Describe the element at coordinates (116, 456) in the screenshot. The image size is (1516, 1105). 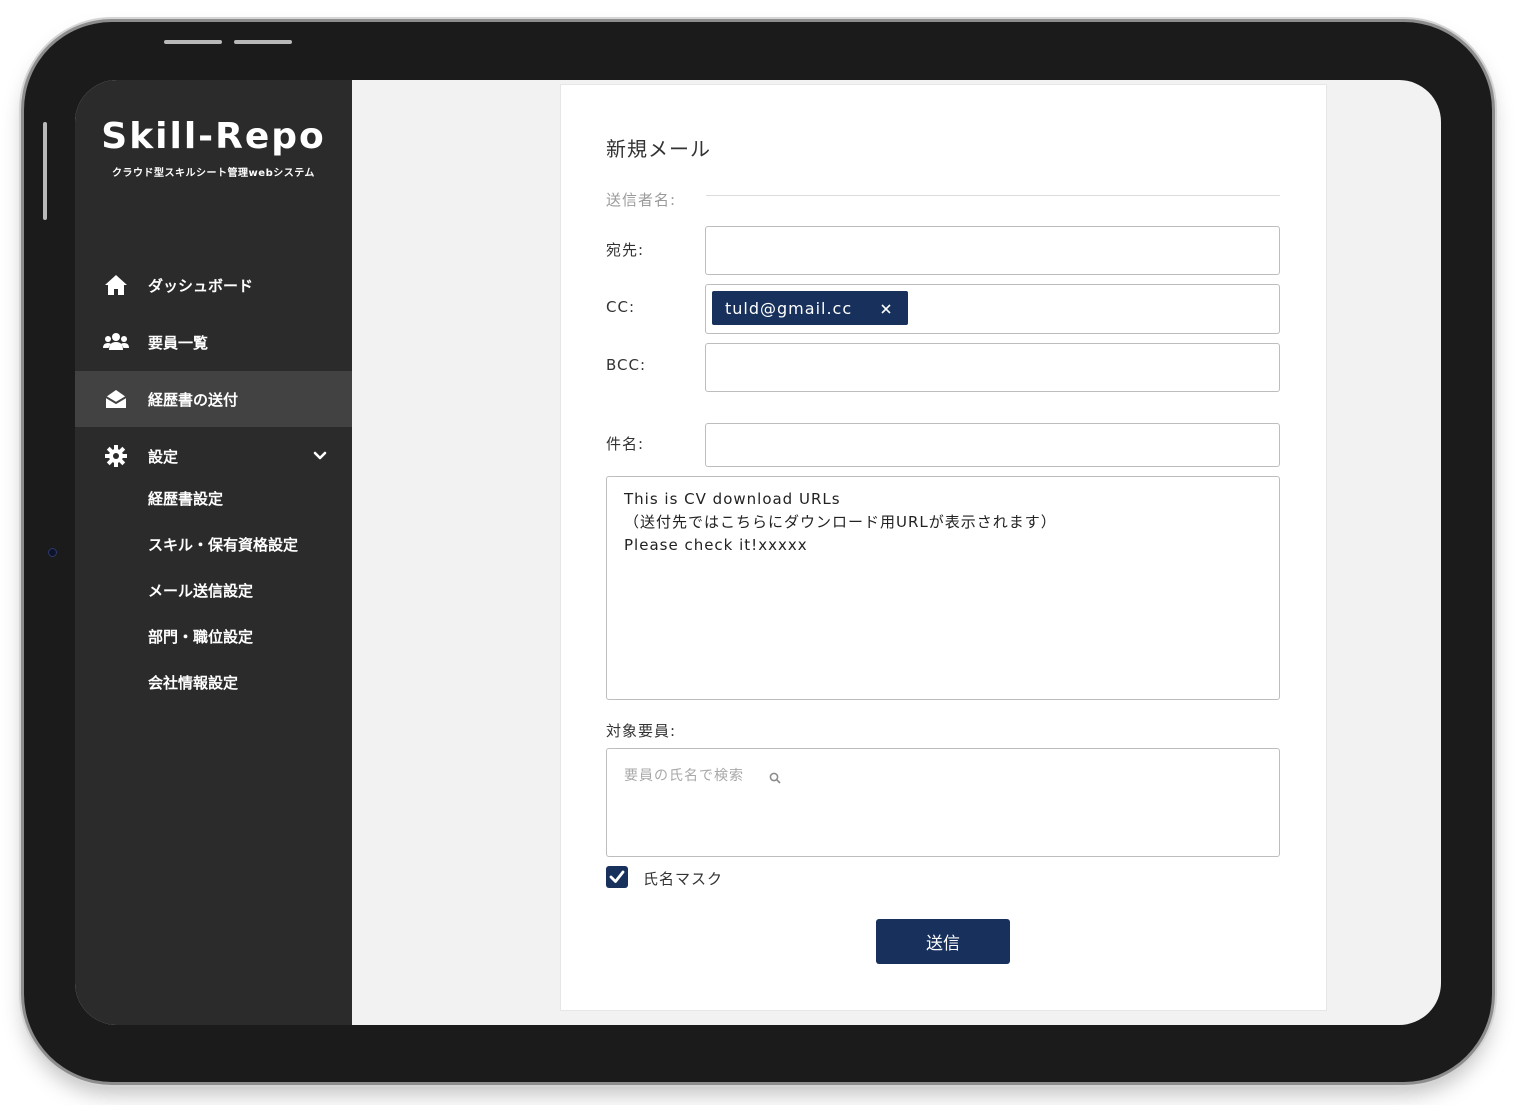
I see `gear-icon` at that location.